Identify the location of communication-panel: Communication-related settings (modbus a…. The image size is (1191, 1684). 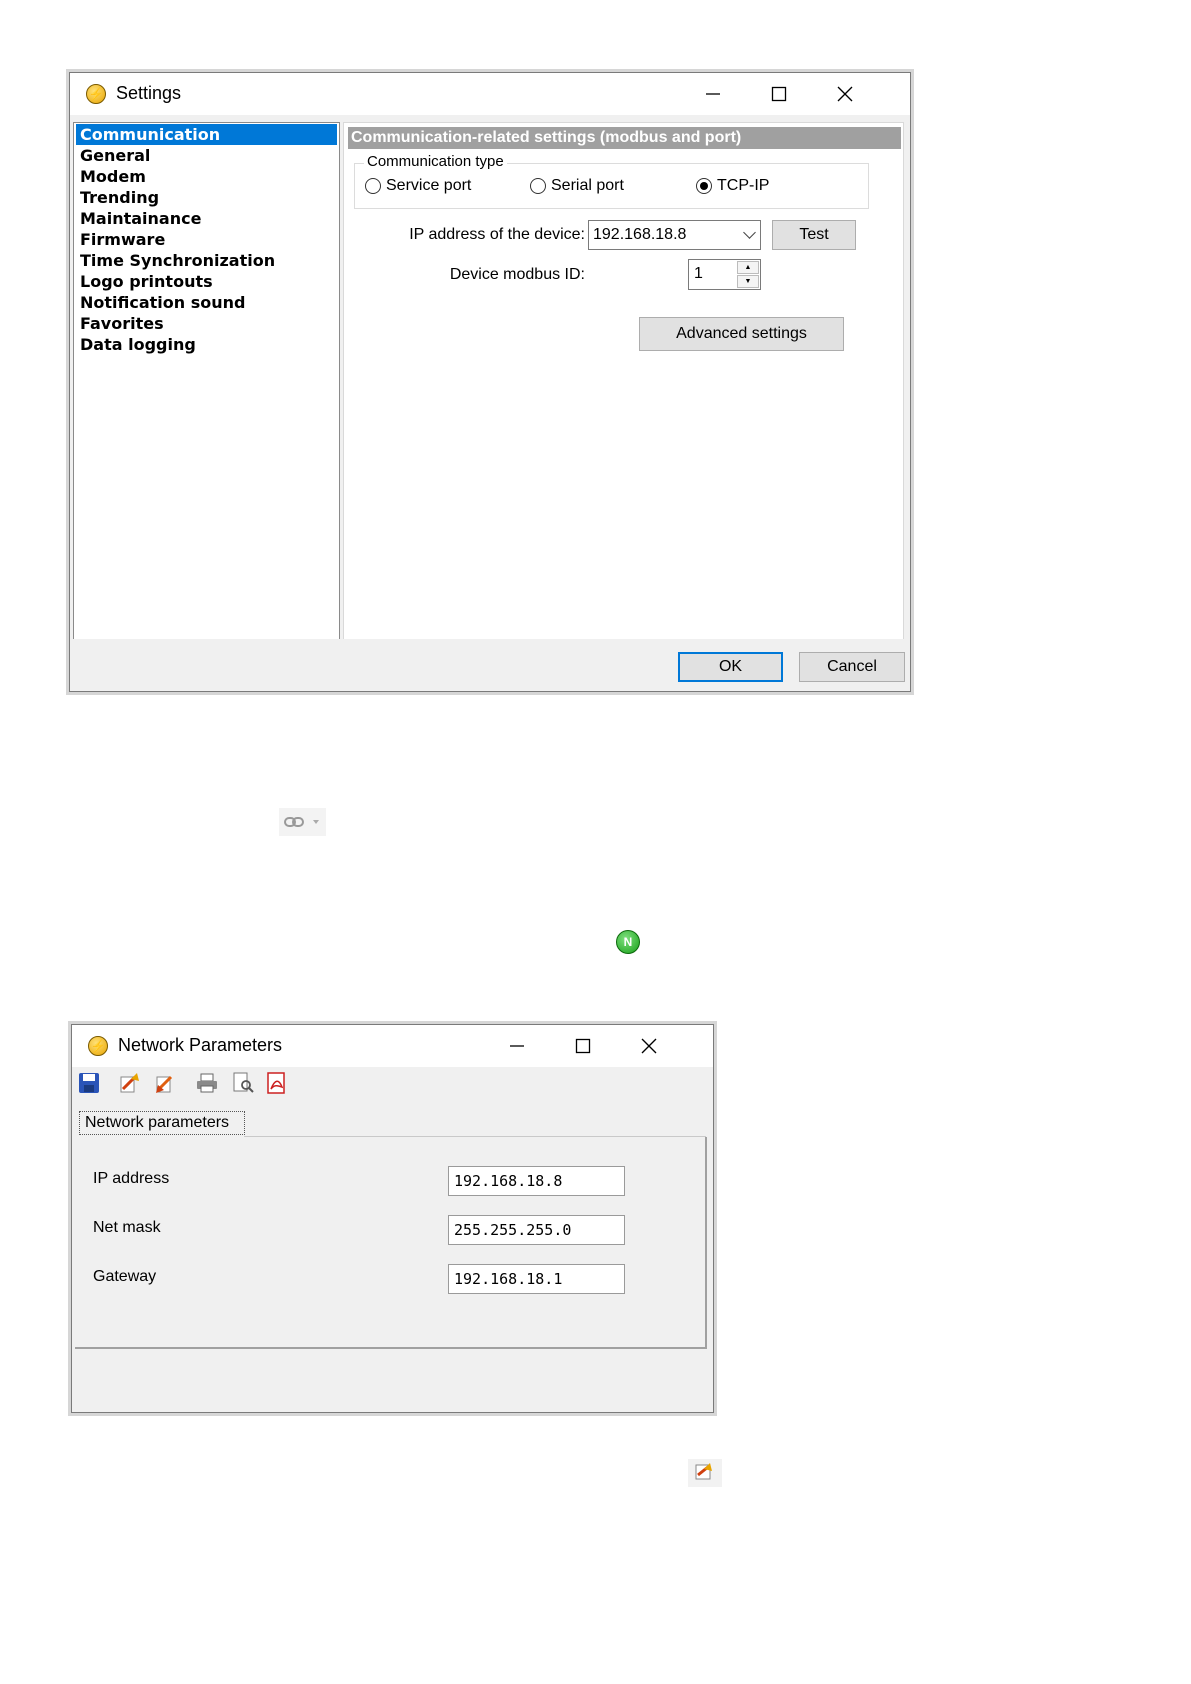
(623, 381).